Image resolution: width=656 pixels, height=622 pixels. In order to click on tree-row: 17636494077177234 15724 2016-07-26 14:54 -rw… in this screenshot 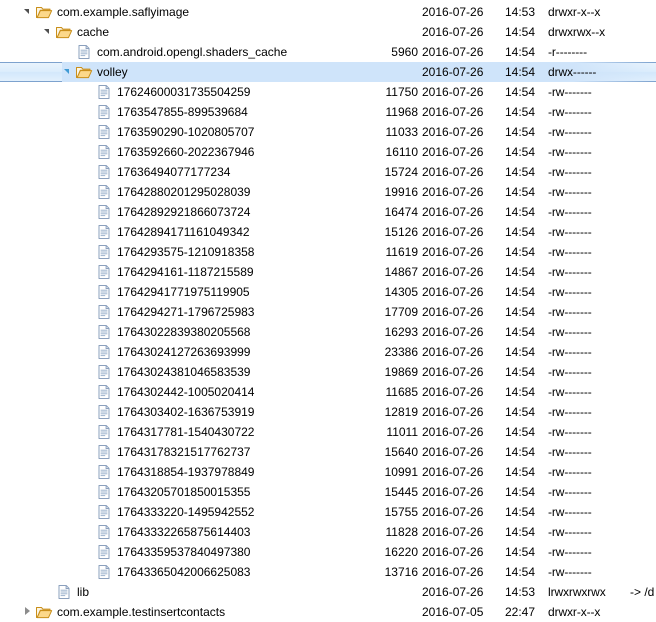, I will do `click(328, 172)`.